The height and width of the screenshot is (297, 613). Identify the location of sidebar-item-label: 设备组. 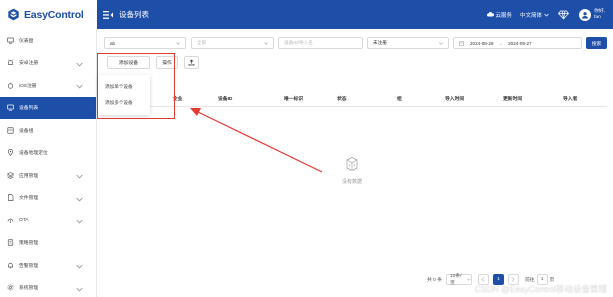
(26, 131).